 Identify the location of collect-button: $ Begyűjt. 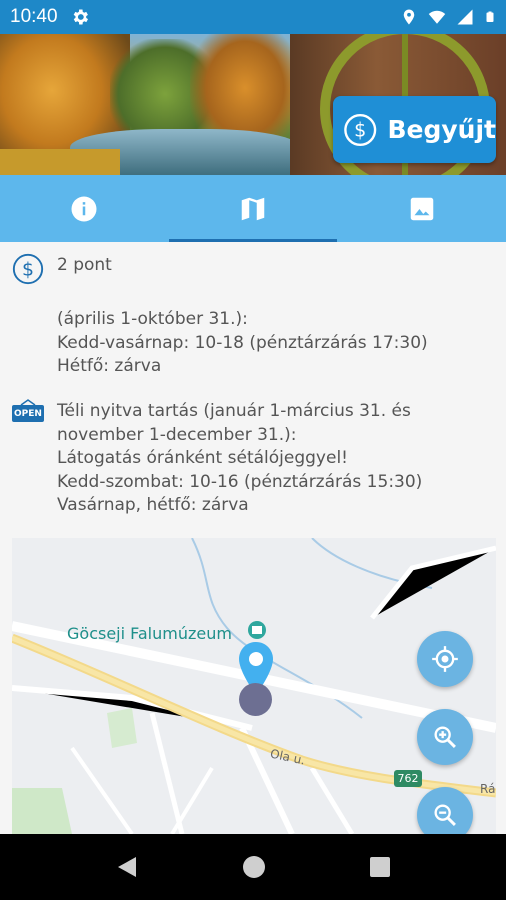
(414, 129).